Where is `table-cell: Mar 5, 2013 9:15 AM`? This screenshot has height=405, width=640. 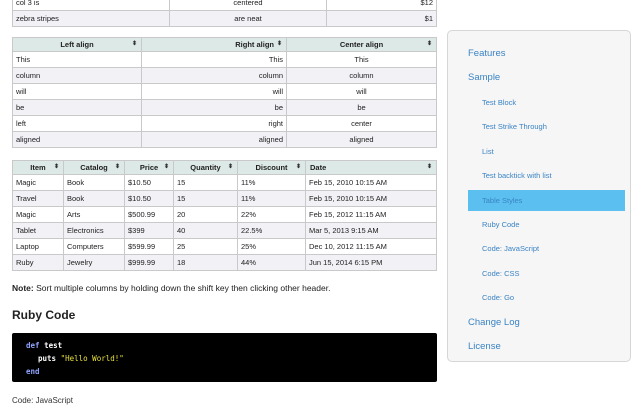
table-cell: Mar 5, 2013 9:15 AM is located at coordinates (371, 230).